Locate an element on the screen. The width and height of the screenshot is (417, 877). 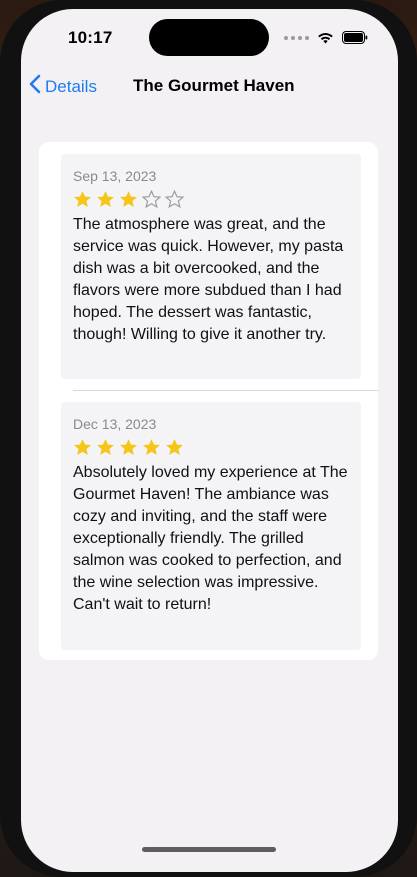
status-time: 10:17 is located at coordinates (90, 37).